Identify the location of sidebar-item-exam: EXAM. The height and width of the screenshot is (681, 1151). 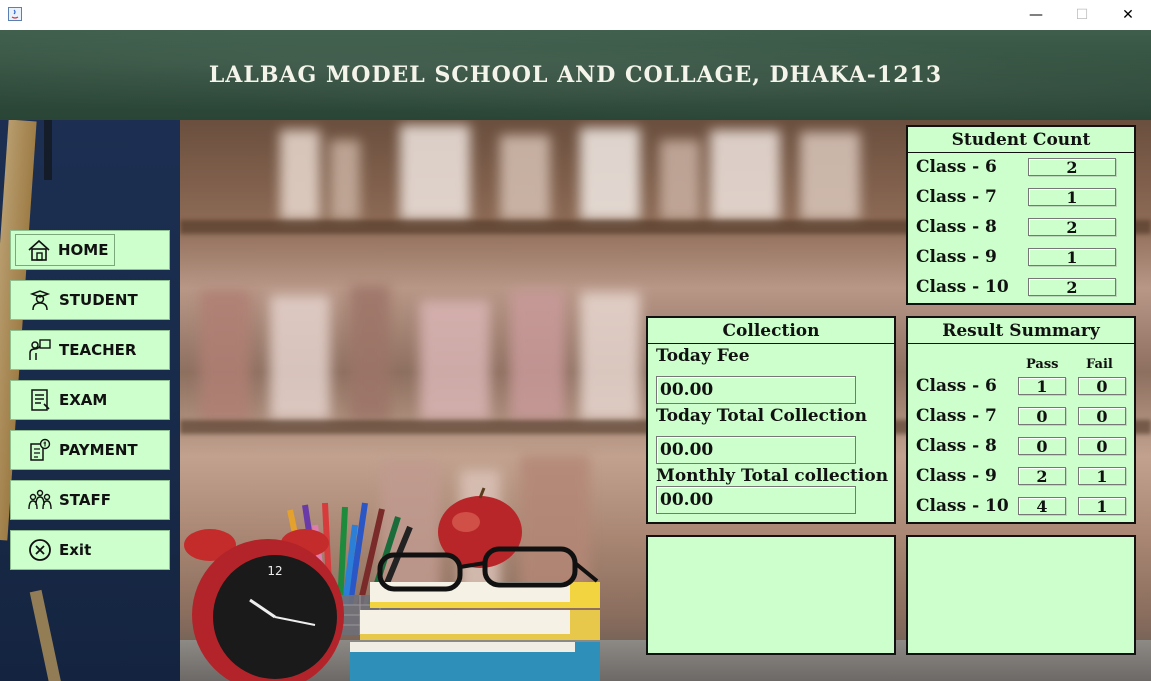
(90, 400).